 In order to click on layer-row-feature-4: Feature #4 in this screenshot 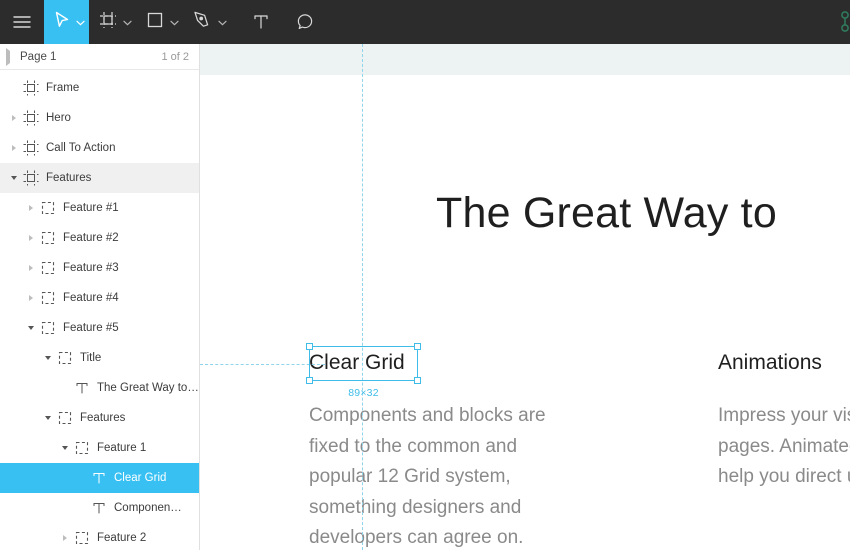, I will do `click(99, 298)`.